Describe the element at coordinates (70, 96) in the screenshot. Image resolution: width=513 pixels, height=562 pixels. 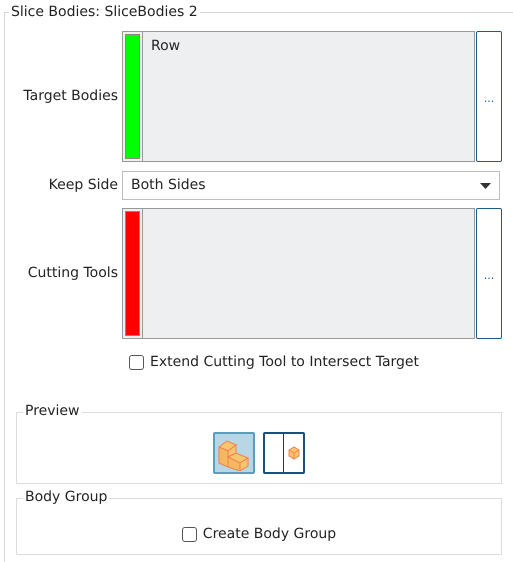
I see `field-label: Target Bodies` at that location.